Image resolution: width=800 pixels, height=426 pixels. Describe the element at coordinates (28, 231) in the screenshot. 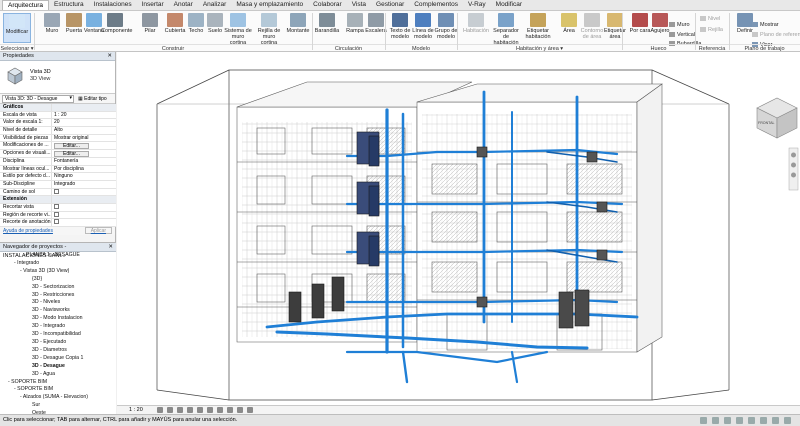

I see `properties-help-link: Ayuda de propiedades` at that location.